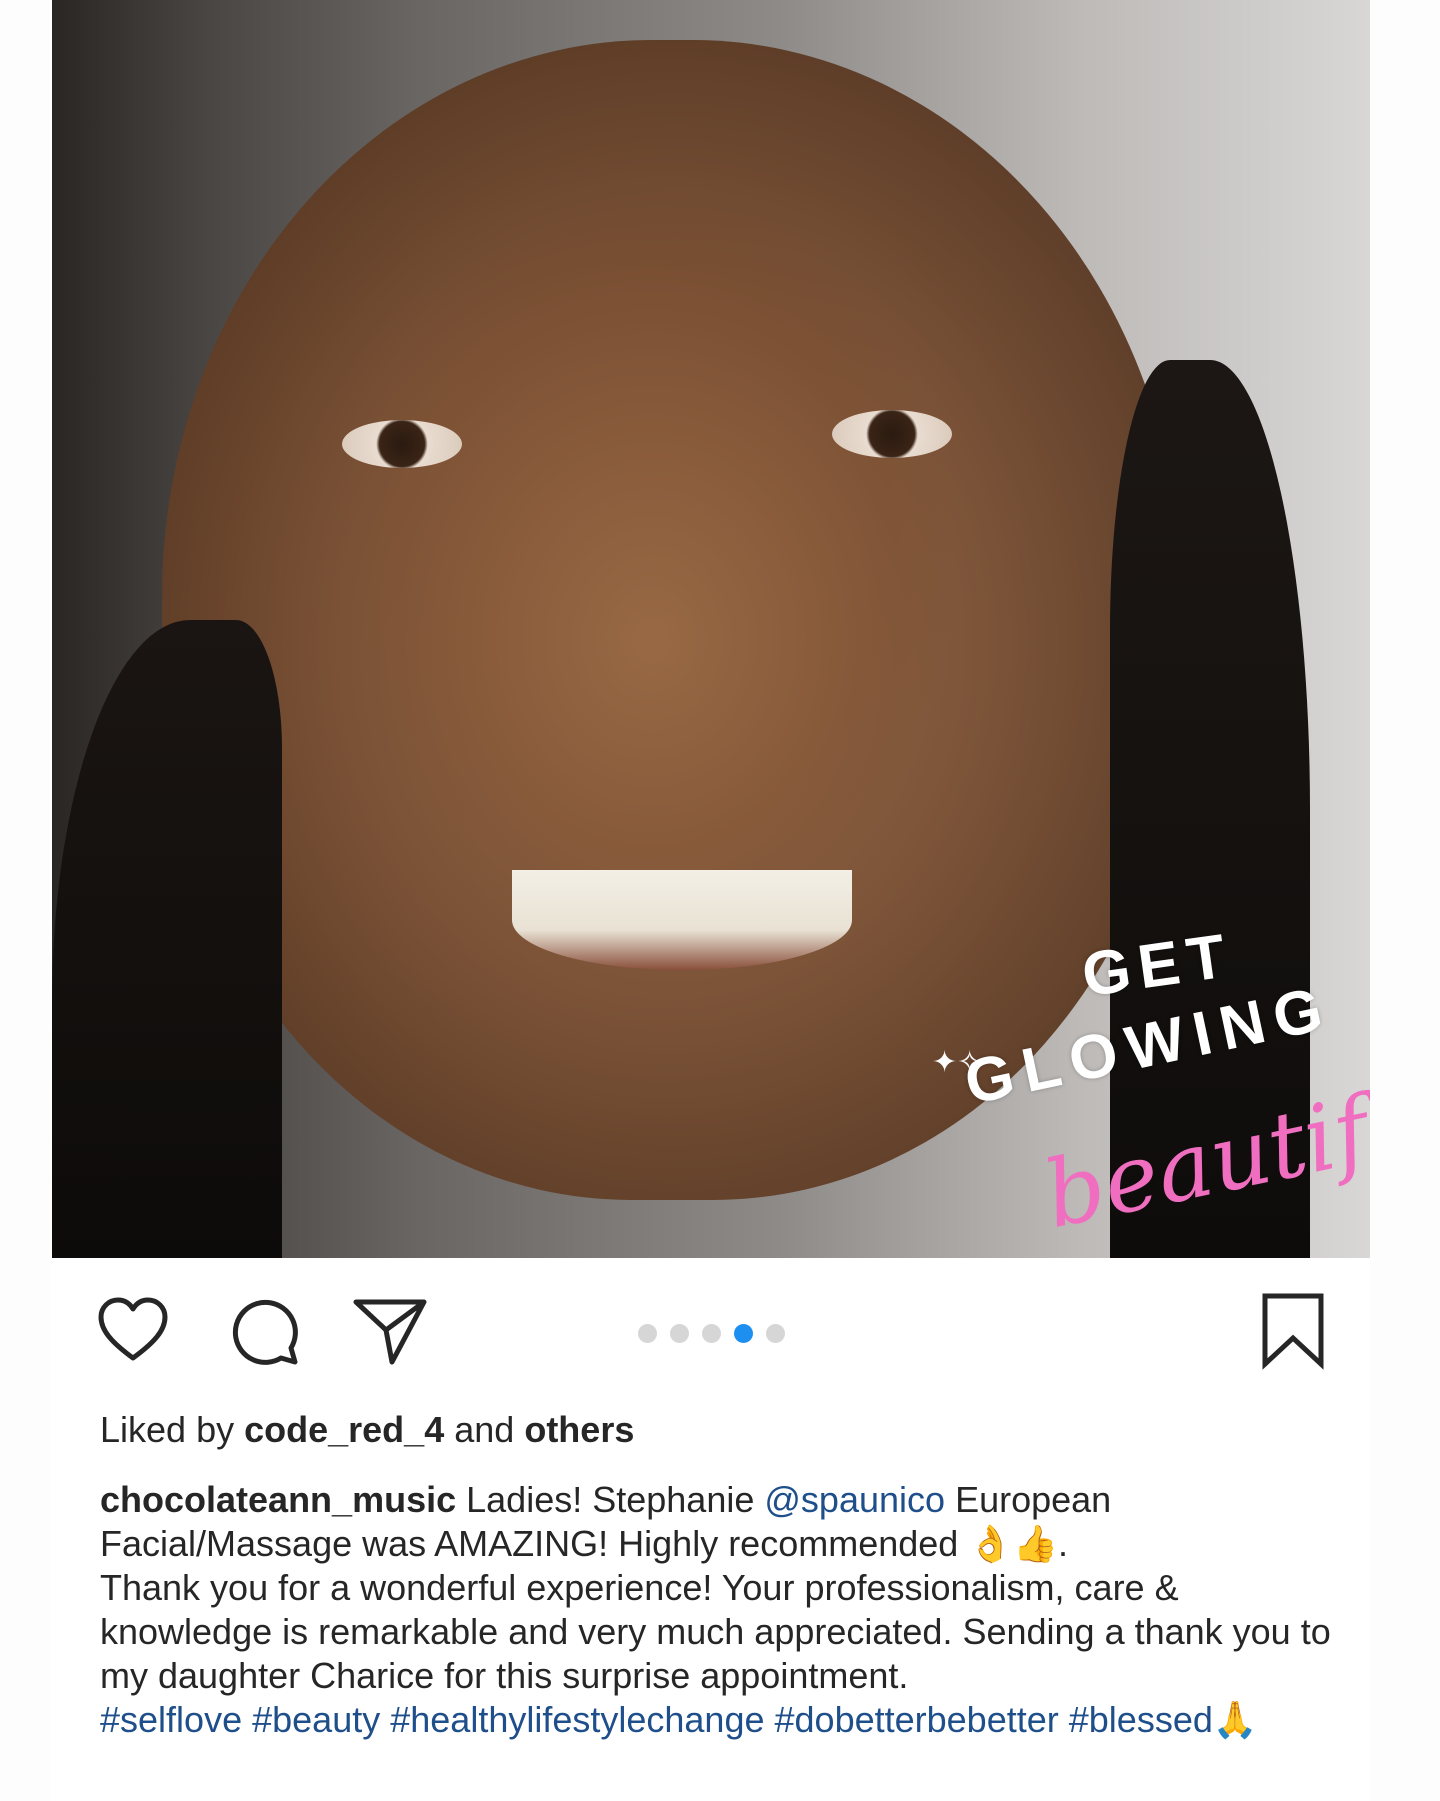 This screenshot has height=1801, width=1440. Describe the element at coordinates (390, 1330) in the screenshot. I see `share-icon` at that location.